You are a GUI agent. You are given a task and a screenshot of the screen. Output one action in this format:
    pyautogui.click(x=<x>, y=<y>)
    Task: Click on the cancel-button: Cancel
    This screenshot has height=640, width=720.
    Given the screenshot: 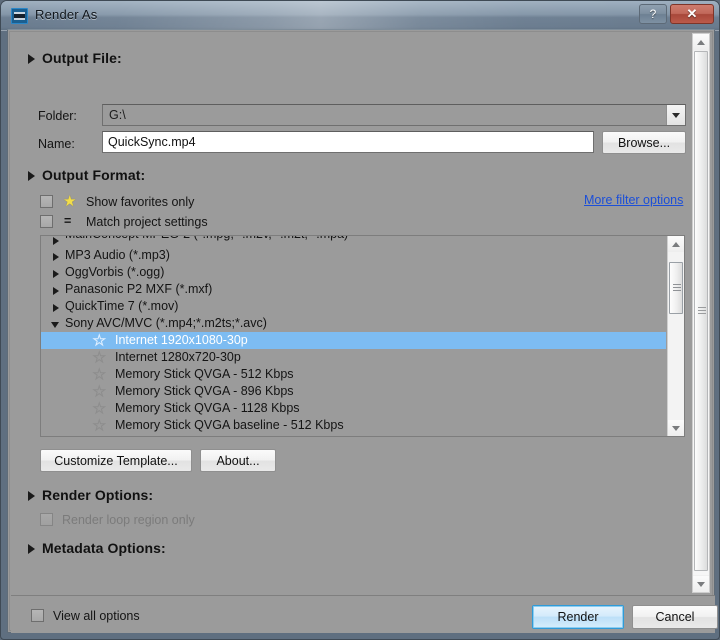 What is the action you would take?
    pyautogui.click(x=675, y=617)
    